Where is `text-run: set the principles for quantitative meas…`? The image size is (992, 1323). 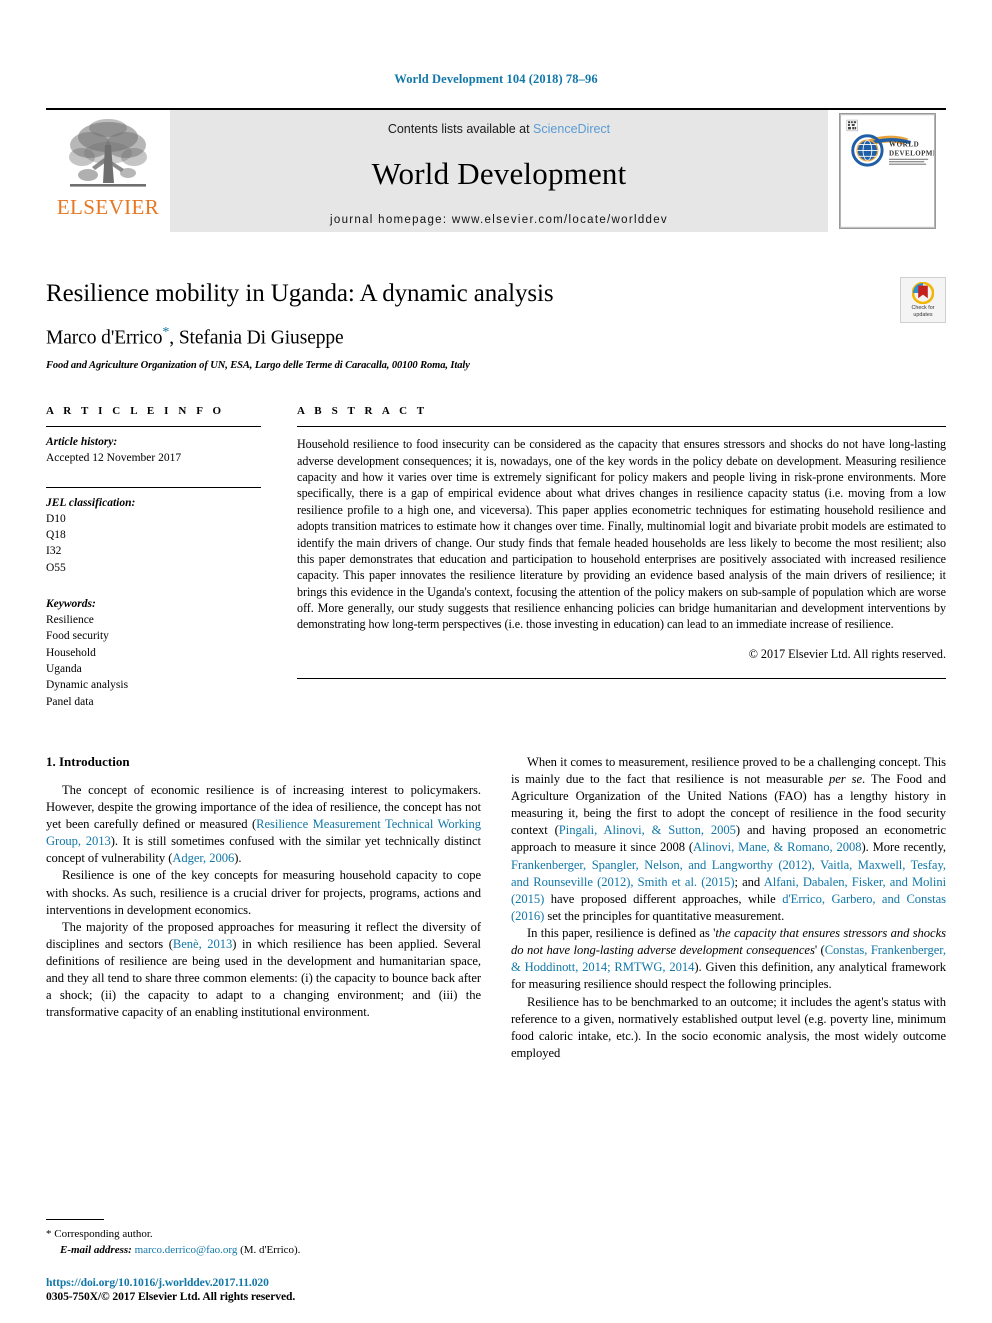 text-run: set the principles for quantitative meas… is located at coordinates (664, 915).